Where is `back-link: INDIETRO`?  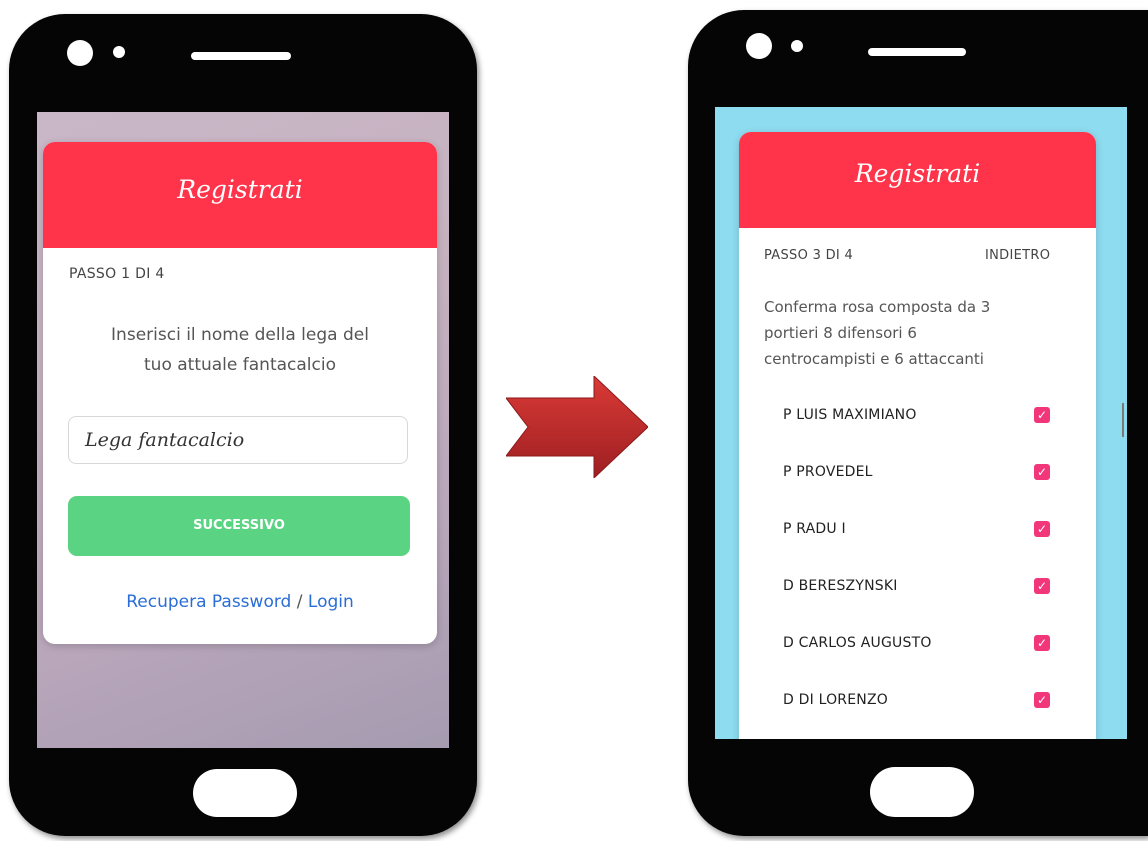
back-link: INDIETRO is located at coordinates (1017, 255).